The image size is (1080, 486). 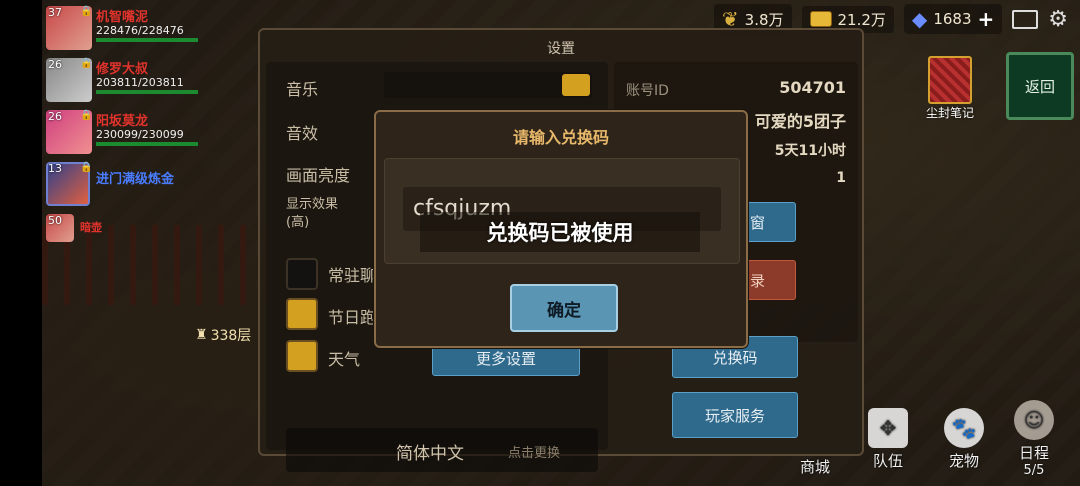 I want to click on music-label: 音乐, so click(x=302, y=89).